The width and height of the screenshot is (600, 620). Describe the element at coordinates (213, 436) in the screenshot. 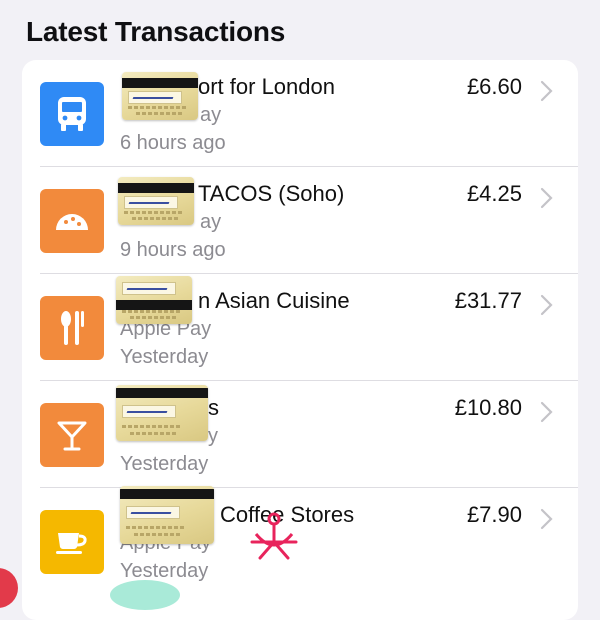

I see `payment-method: y` at that location.